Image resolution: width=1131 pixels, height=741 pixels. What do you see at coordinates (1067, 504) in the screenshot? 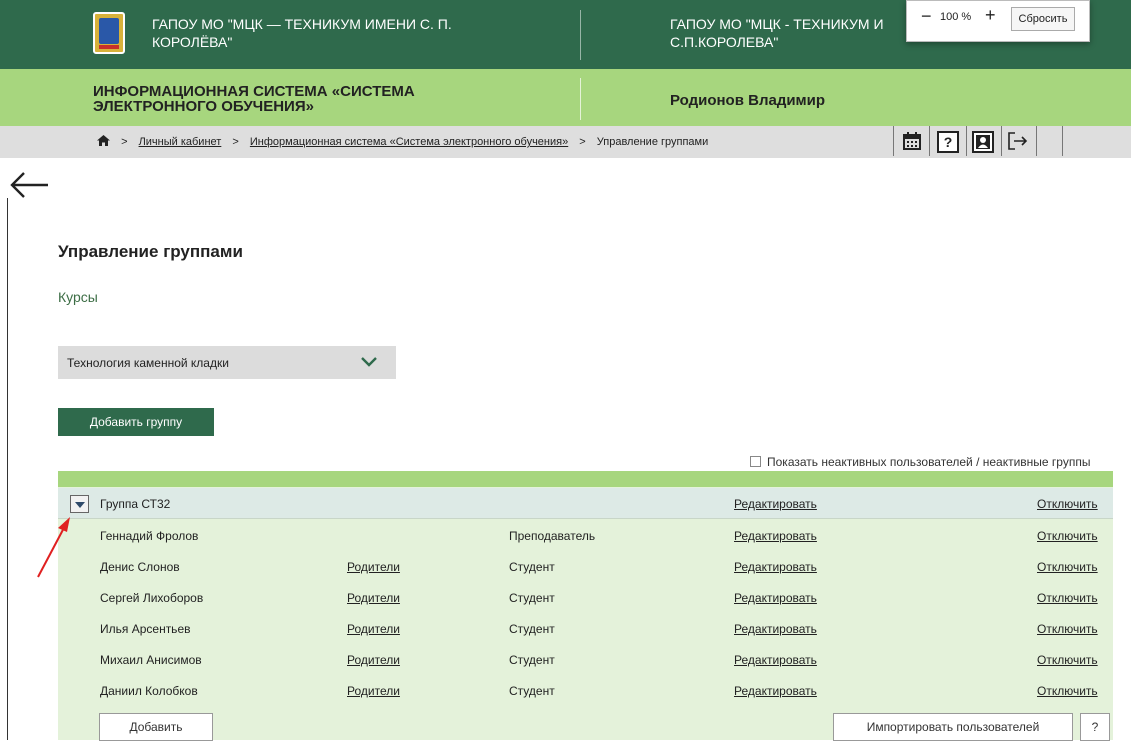
I see `group-disable-link: Отключить` at bounding box center [1067, 504].